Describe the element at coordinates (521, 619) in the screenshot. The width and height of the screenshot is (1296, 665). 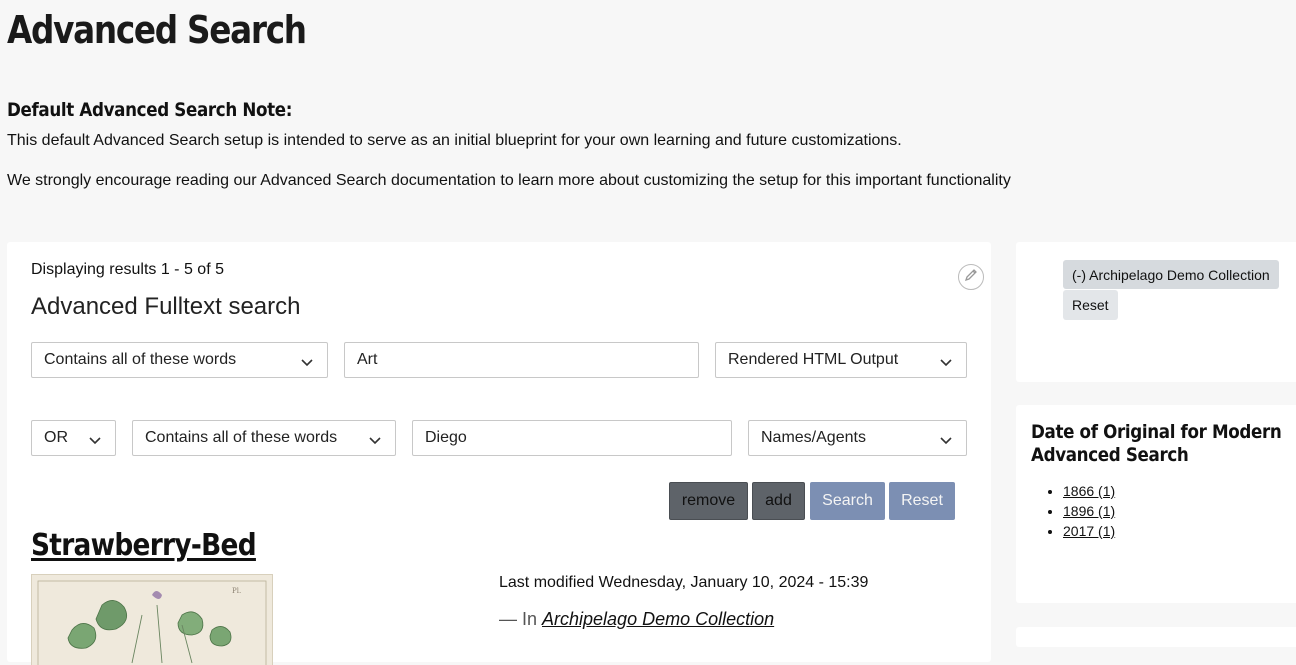
I see `collection-prefix: — In` at that location.